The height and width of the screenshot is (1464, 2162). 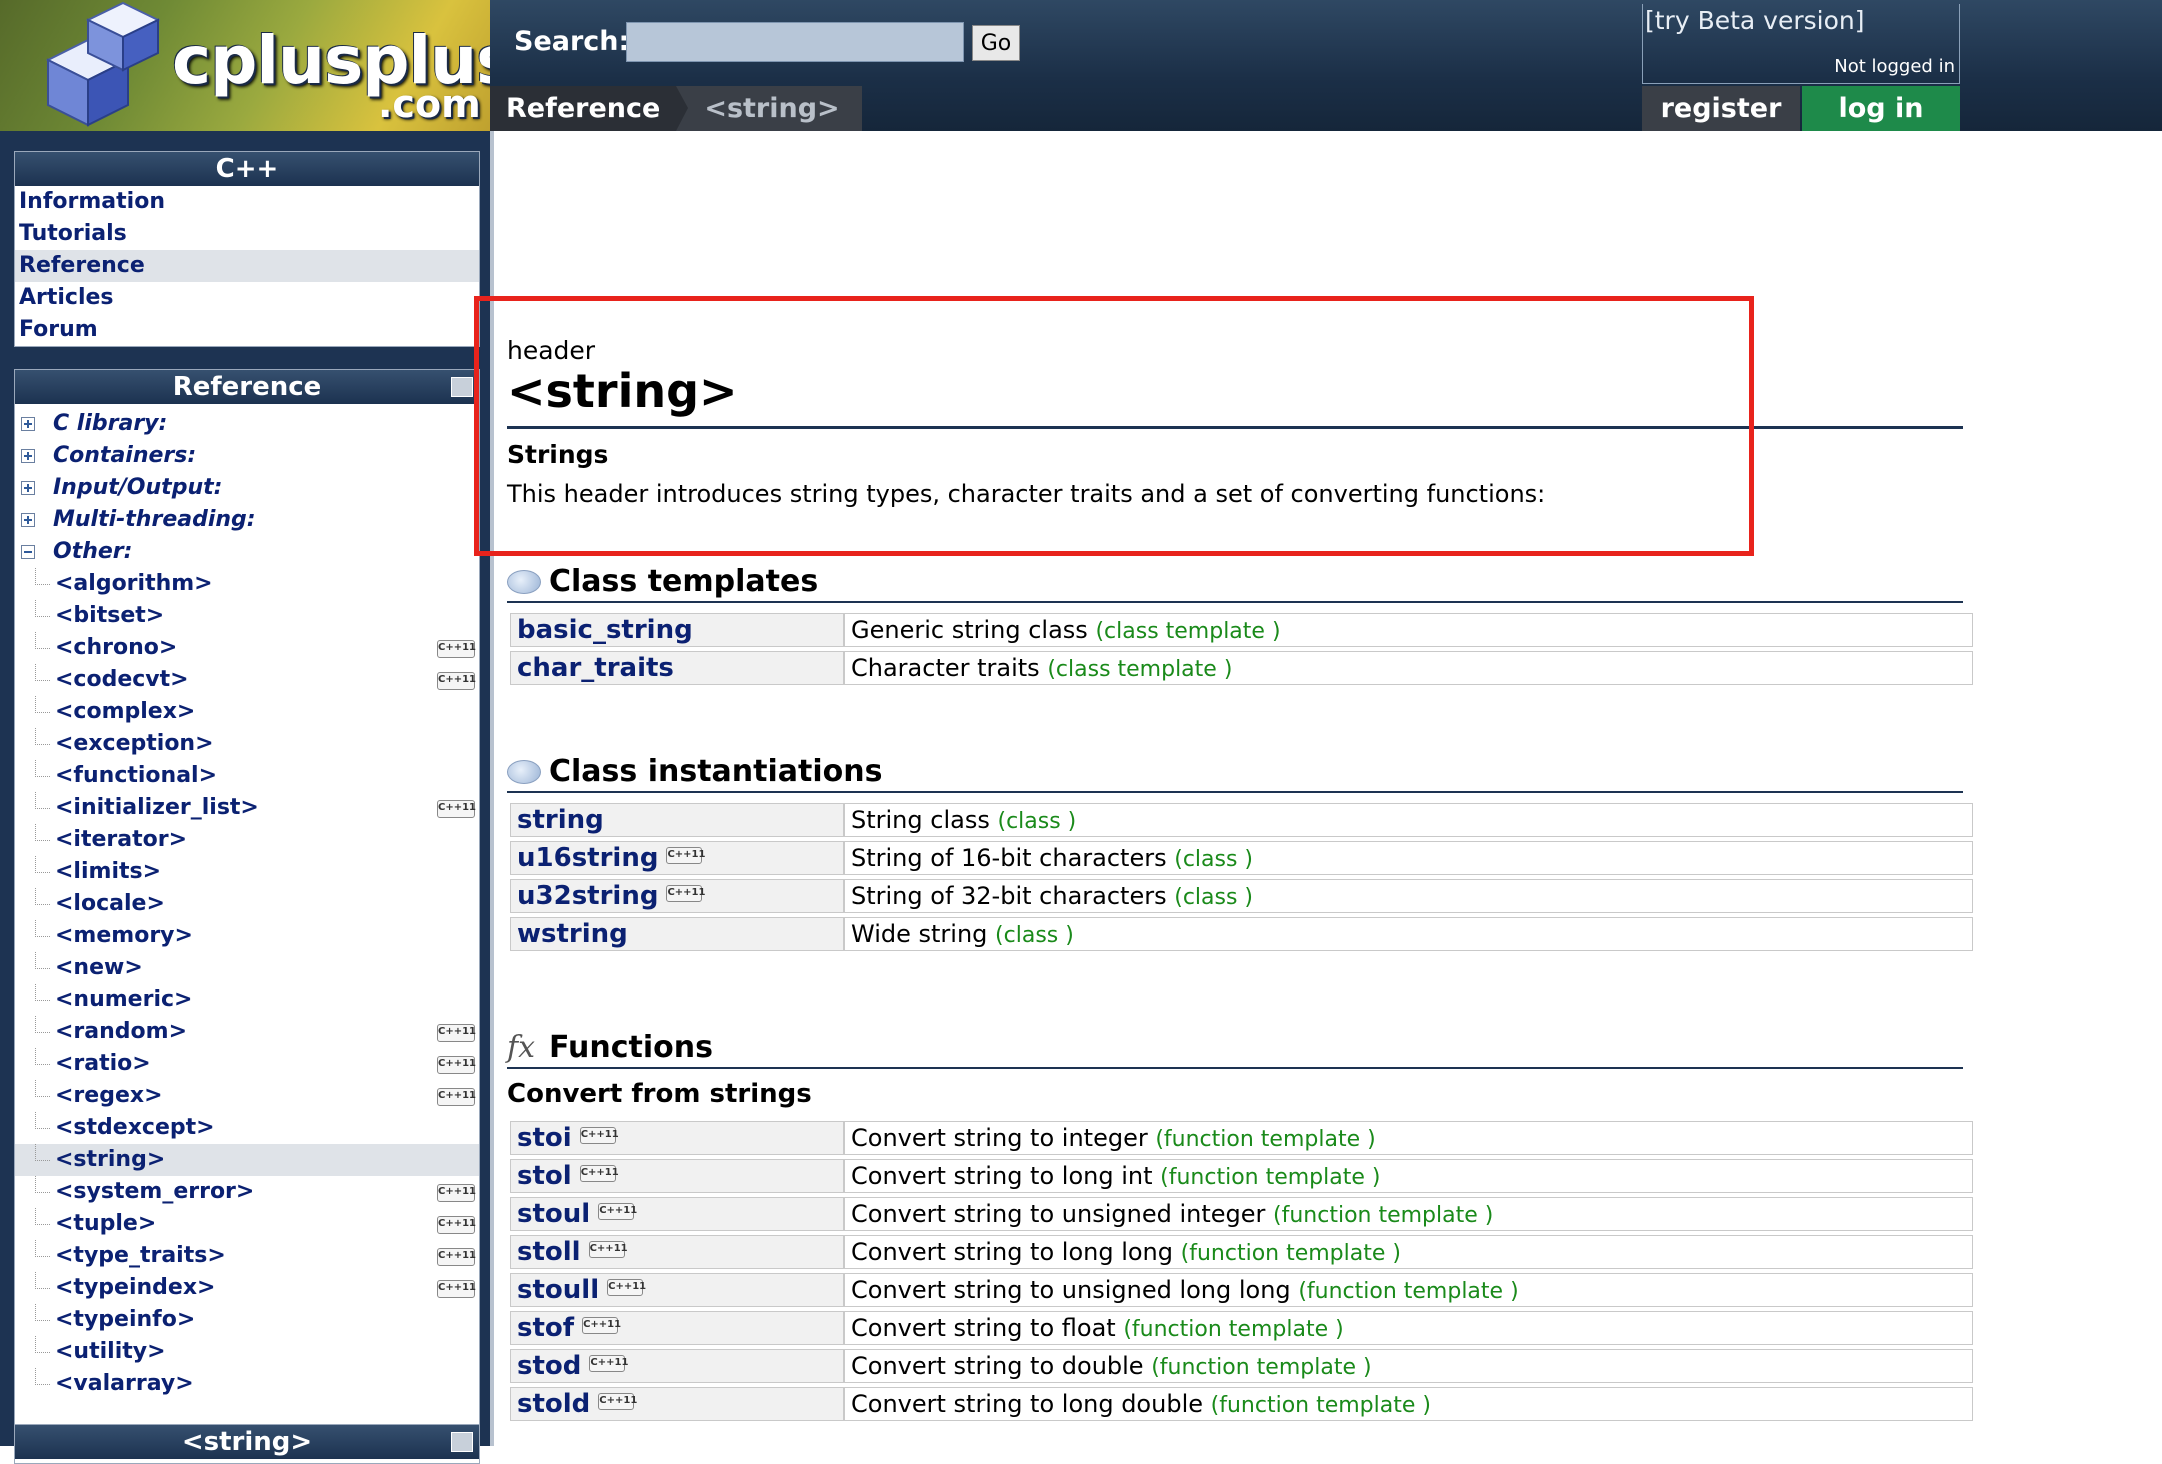 What do you see at coordinates (247, 1224) in the screenshot?
I see `sidebar-header-item: <tuple> C++11` at bounding box center [247, 1224].